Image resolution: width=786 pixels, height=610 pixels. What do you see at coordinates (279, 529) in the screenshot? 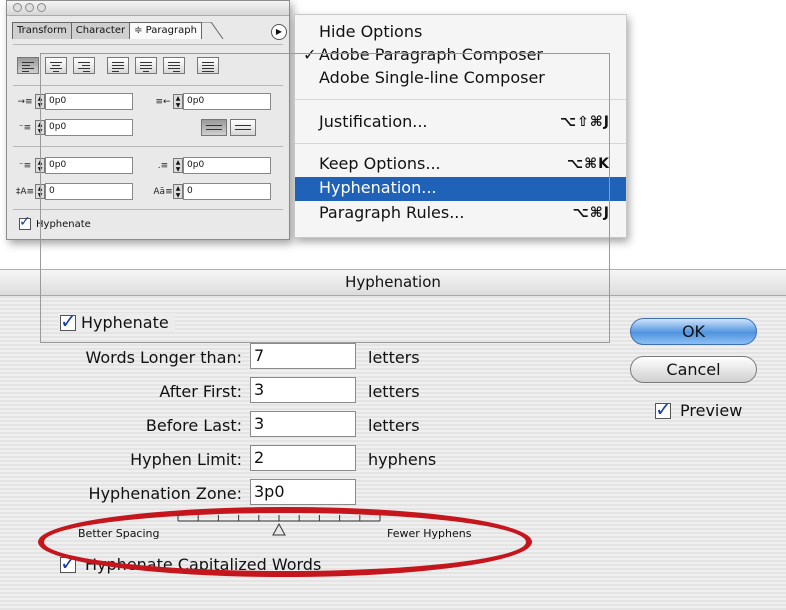
I see `slider-thumb-icon` at bounding box center [279, 529].